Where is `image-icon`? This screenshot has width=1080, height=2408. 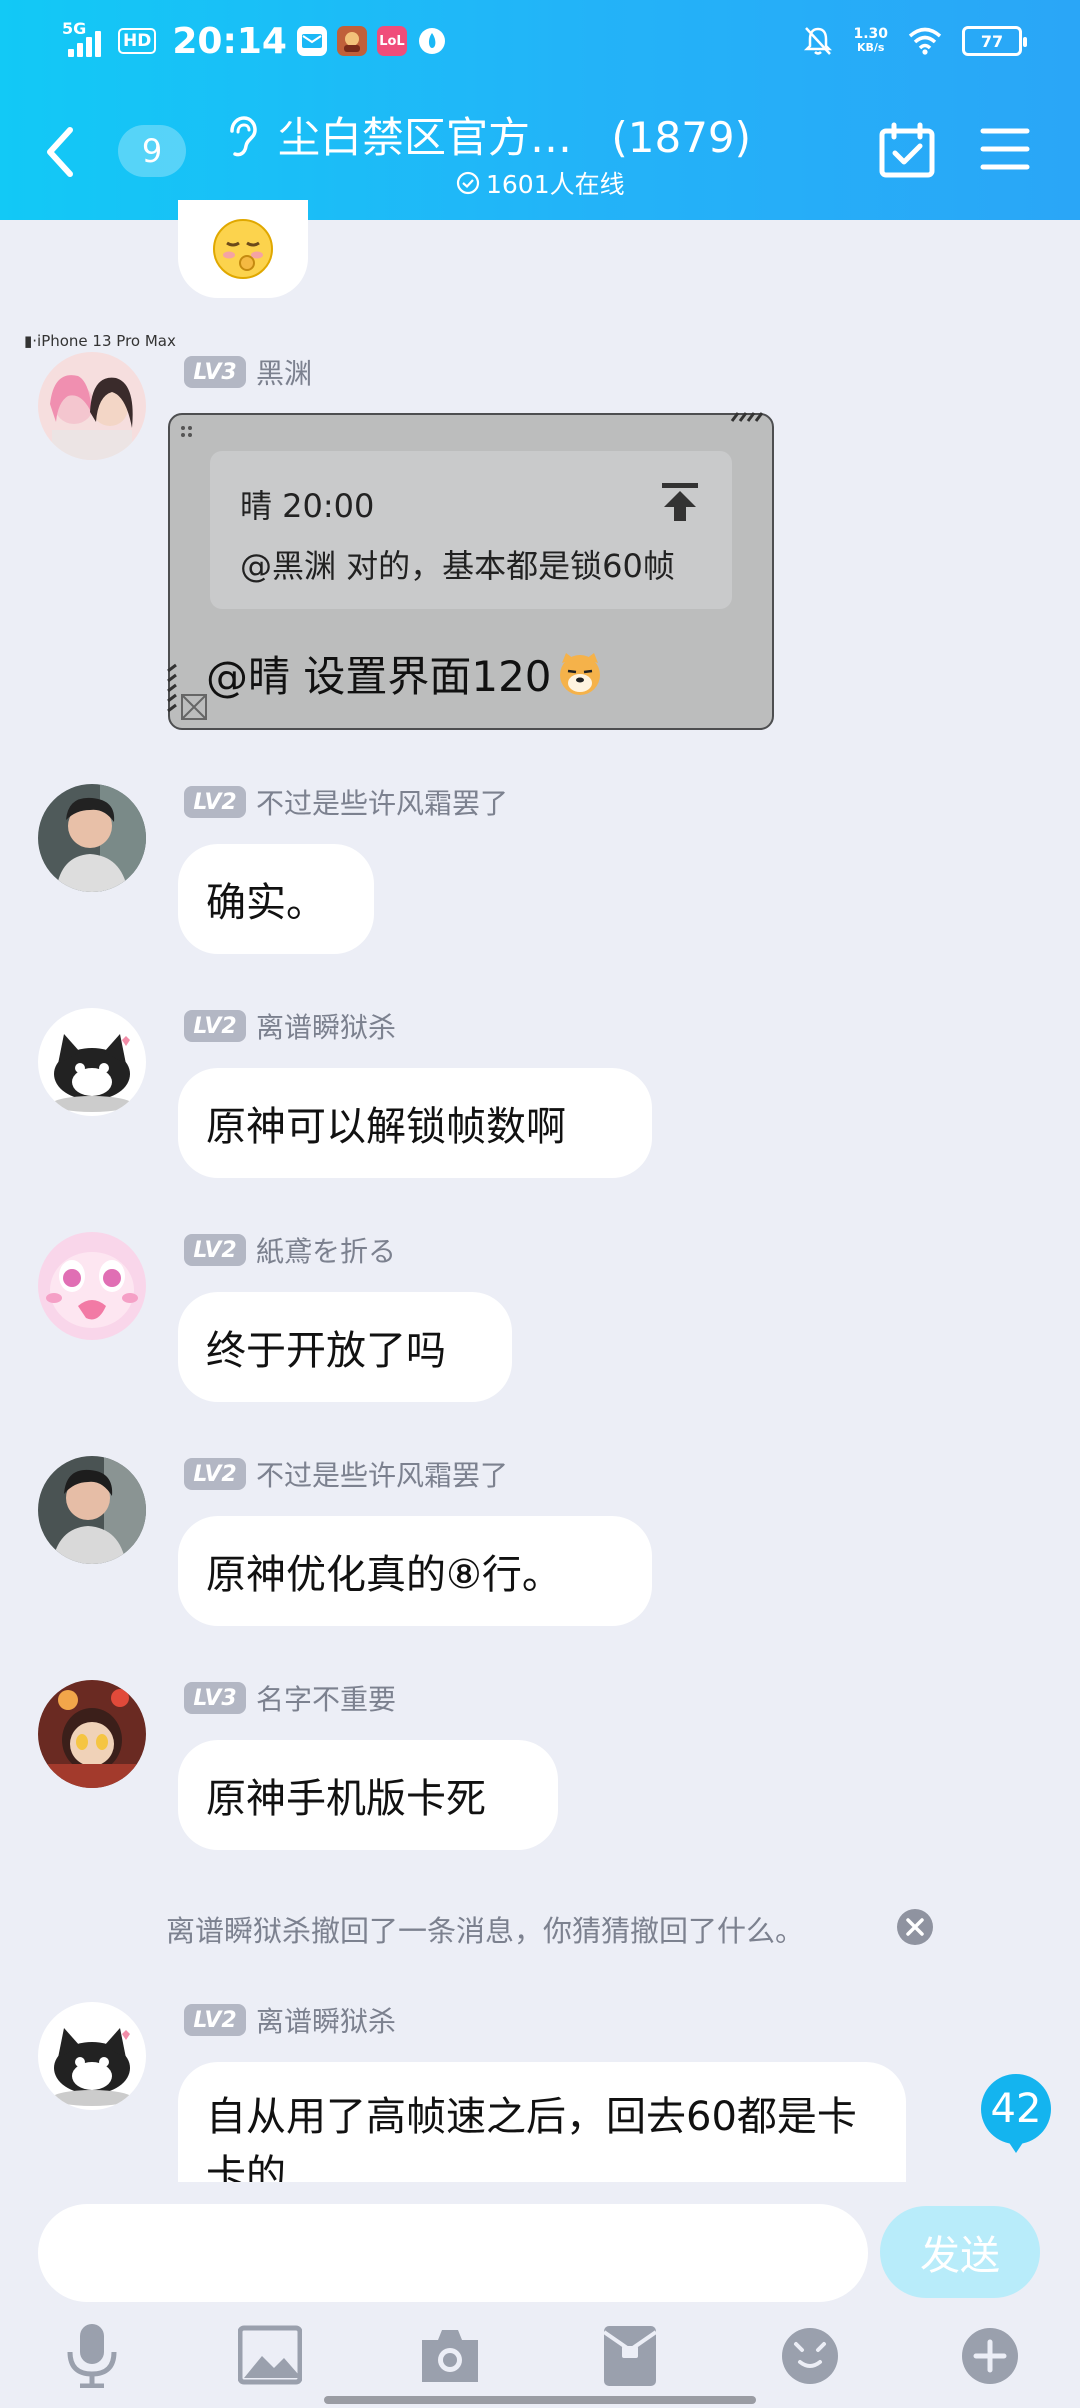
image-icon is located at coordinates (270, 2355).